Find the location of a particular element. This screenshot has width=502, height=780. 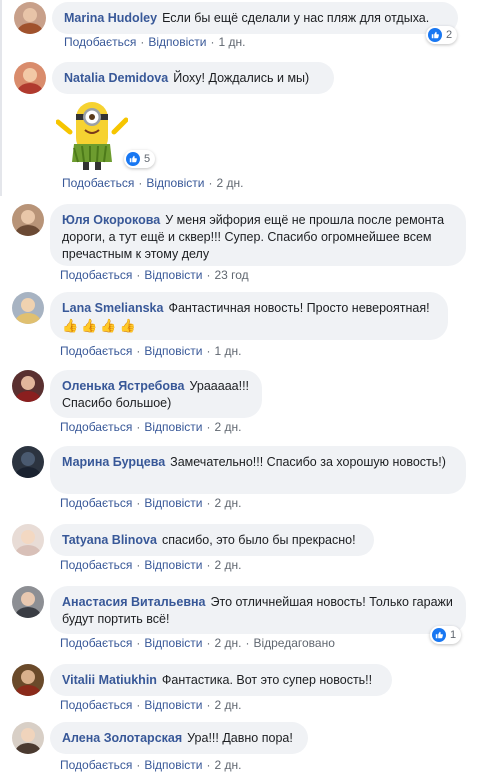

comment-text: спасибо, это было бы прекрасно! is located at coordinates (258, 540).